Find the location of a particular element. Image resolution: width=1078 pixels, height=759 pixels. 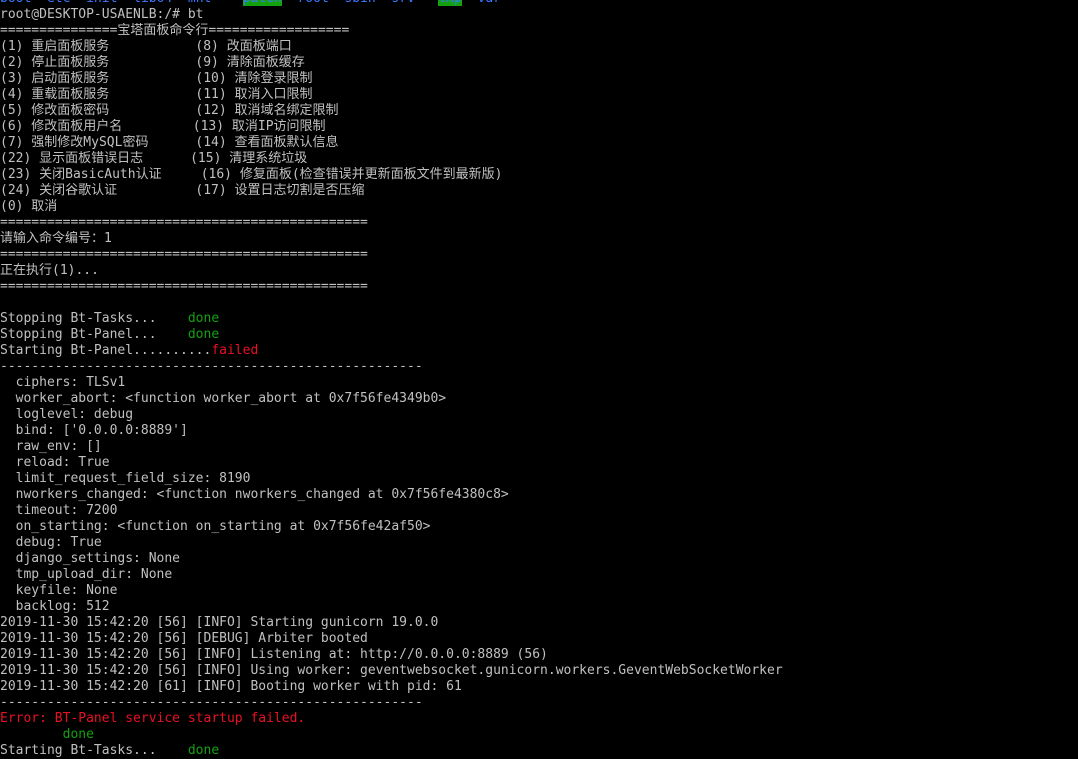

terminal-text: Error: BT-Panel service startup failed. is located at coordinates (153, 718).